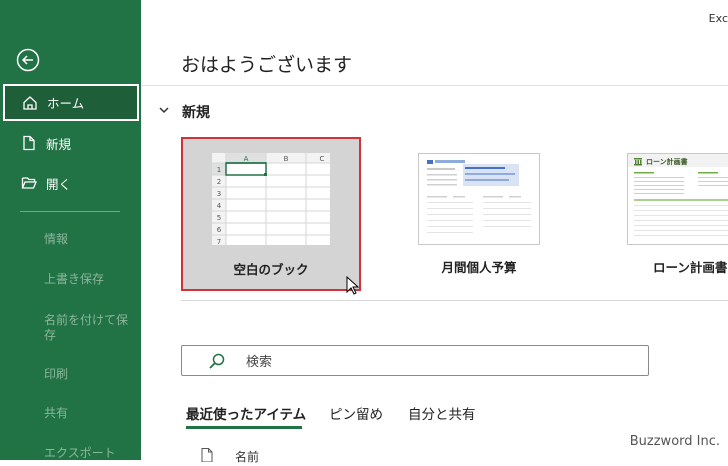 This screenshot has height=466, width=728. I want to click on tab-shared-with-me: 自分と共有, so click(442, 413).